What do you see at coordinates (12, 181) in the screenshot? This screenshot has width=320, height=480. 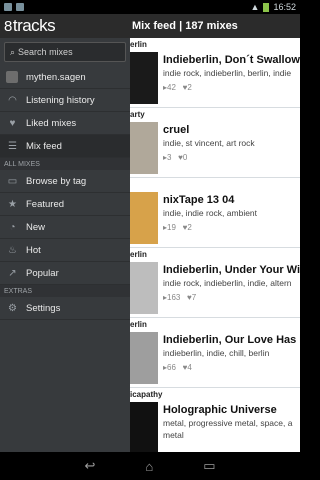 I see `tag-icon: ▭` at bounding box center [12, 181].